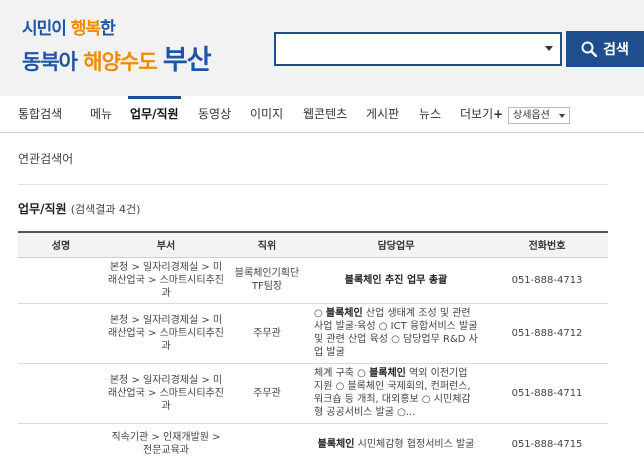 Image resolution: width=644 pixels, height=457 pixels. I want to click on tab-video: 동영상, so click(214, 114).